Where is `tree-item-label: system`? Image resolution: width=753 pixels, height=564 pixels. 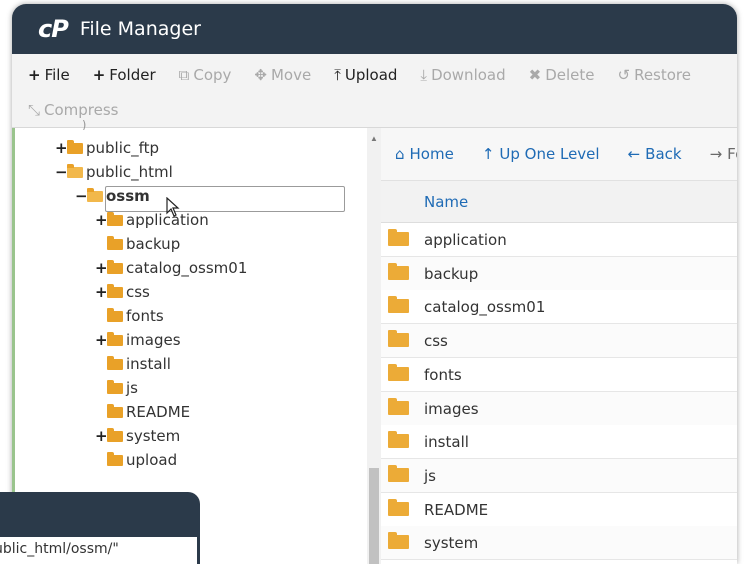 tree-item-label: system is located at coordinates (153, 436).